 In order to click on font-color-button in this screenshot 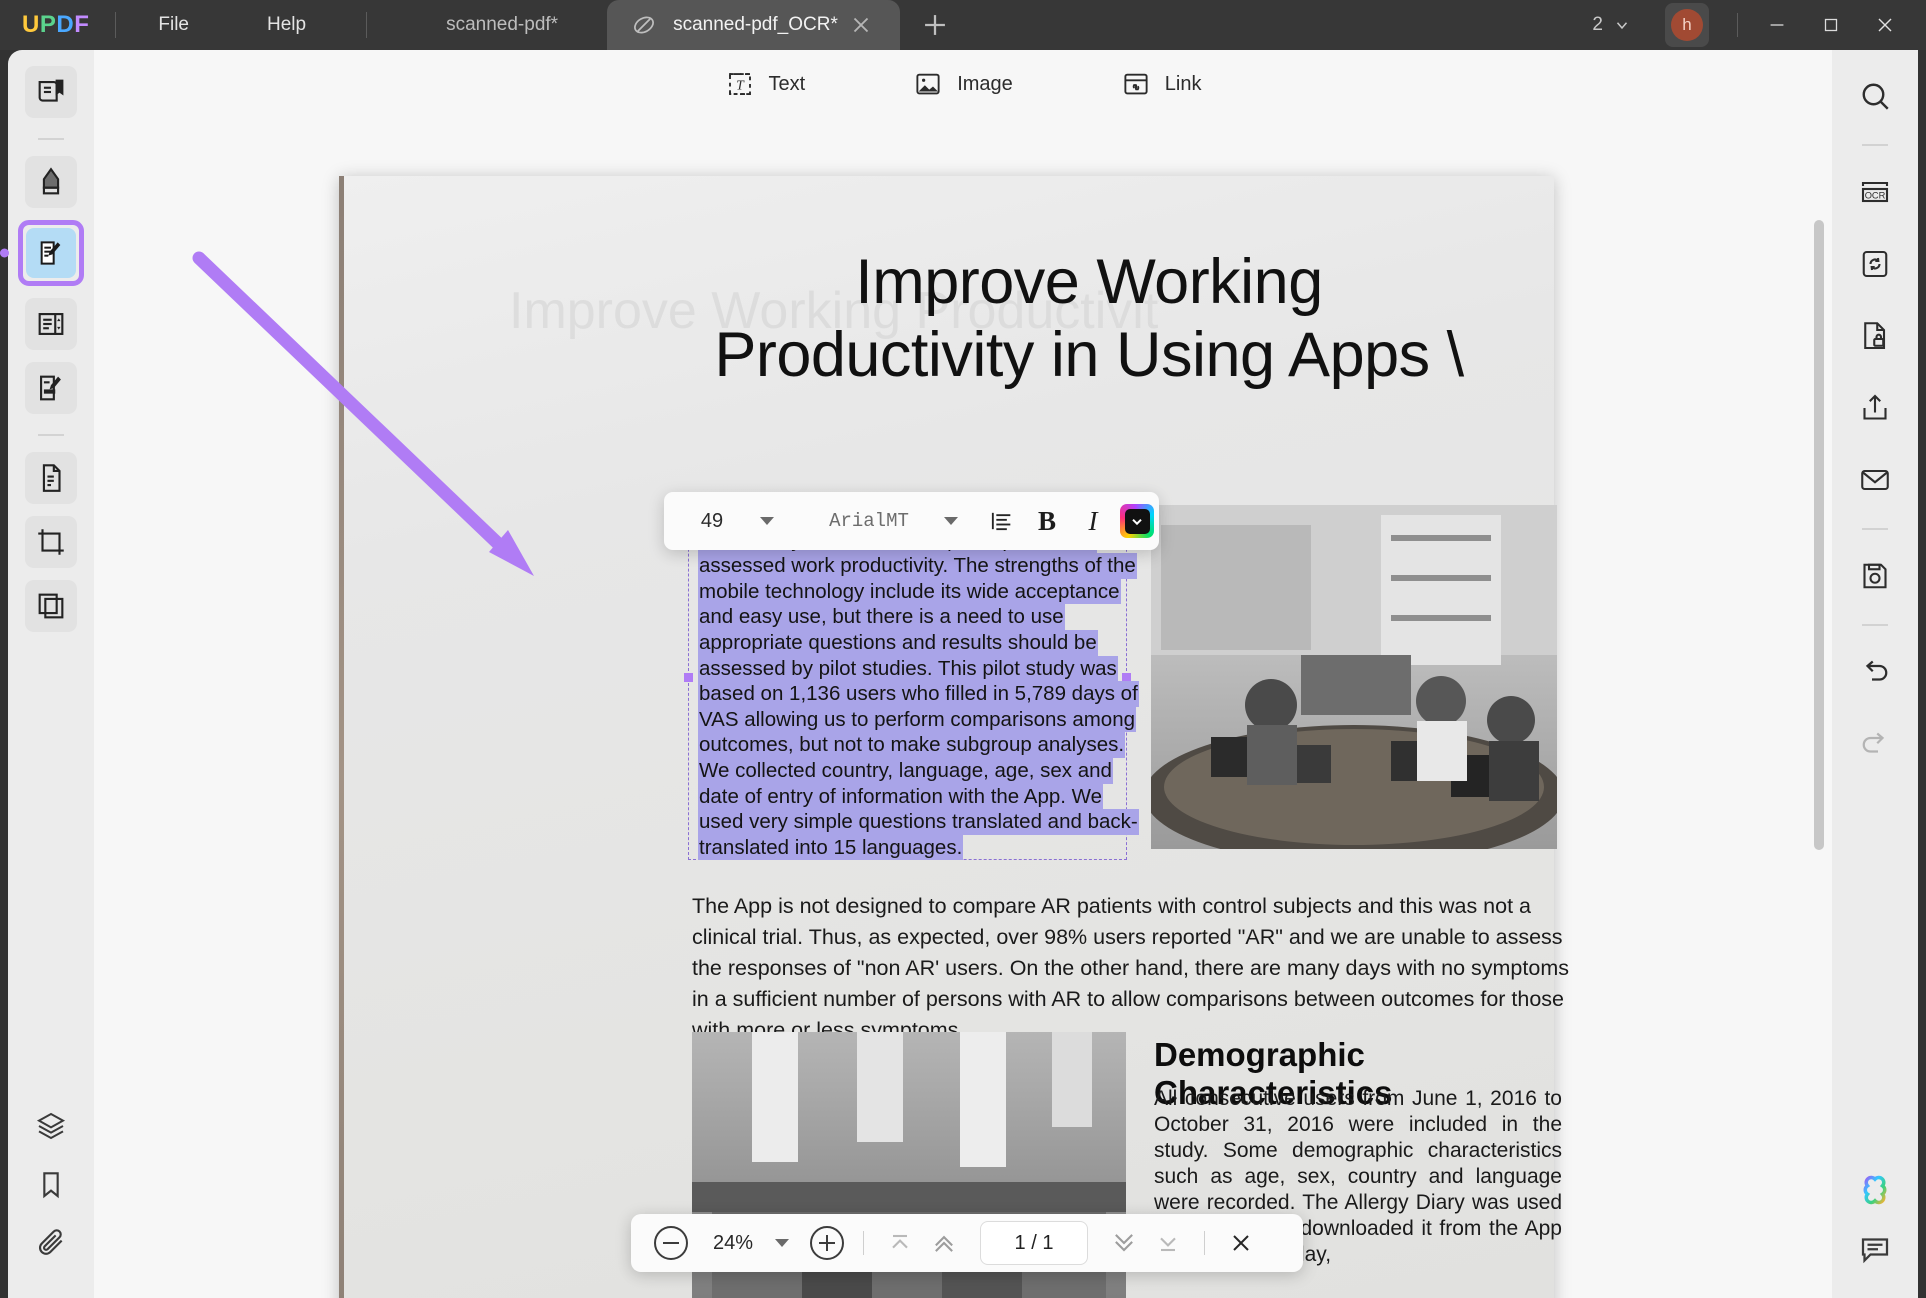, I will do `click(1137, 521)`.